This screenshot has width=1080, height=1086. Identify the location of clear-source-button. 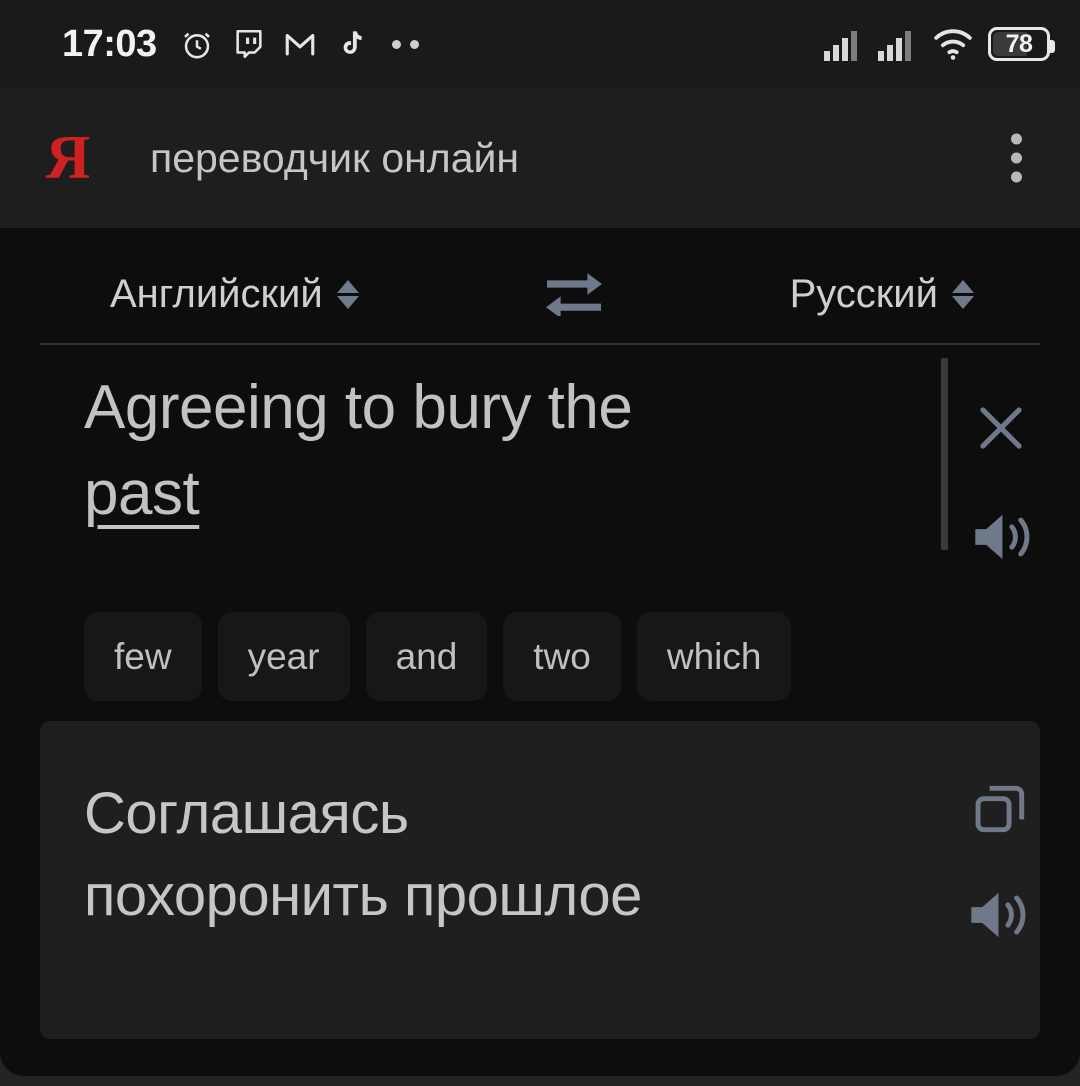
(1001, 430).